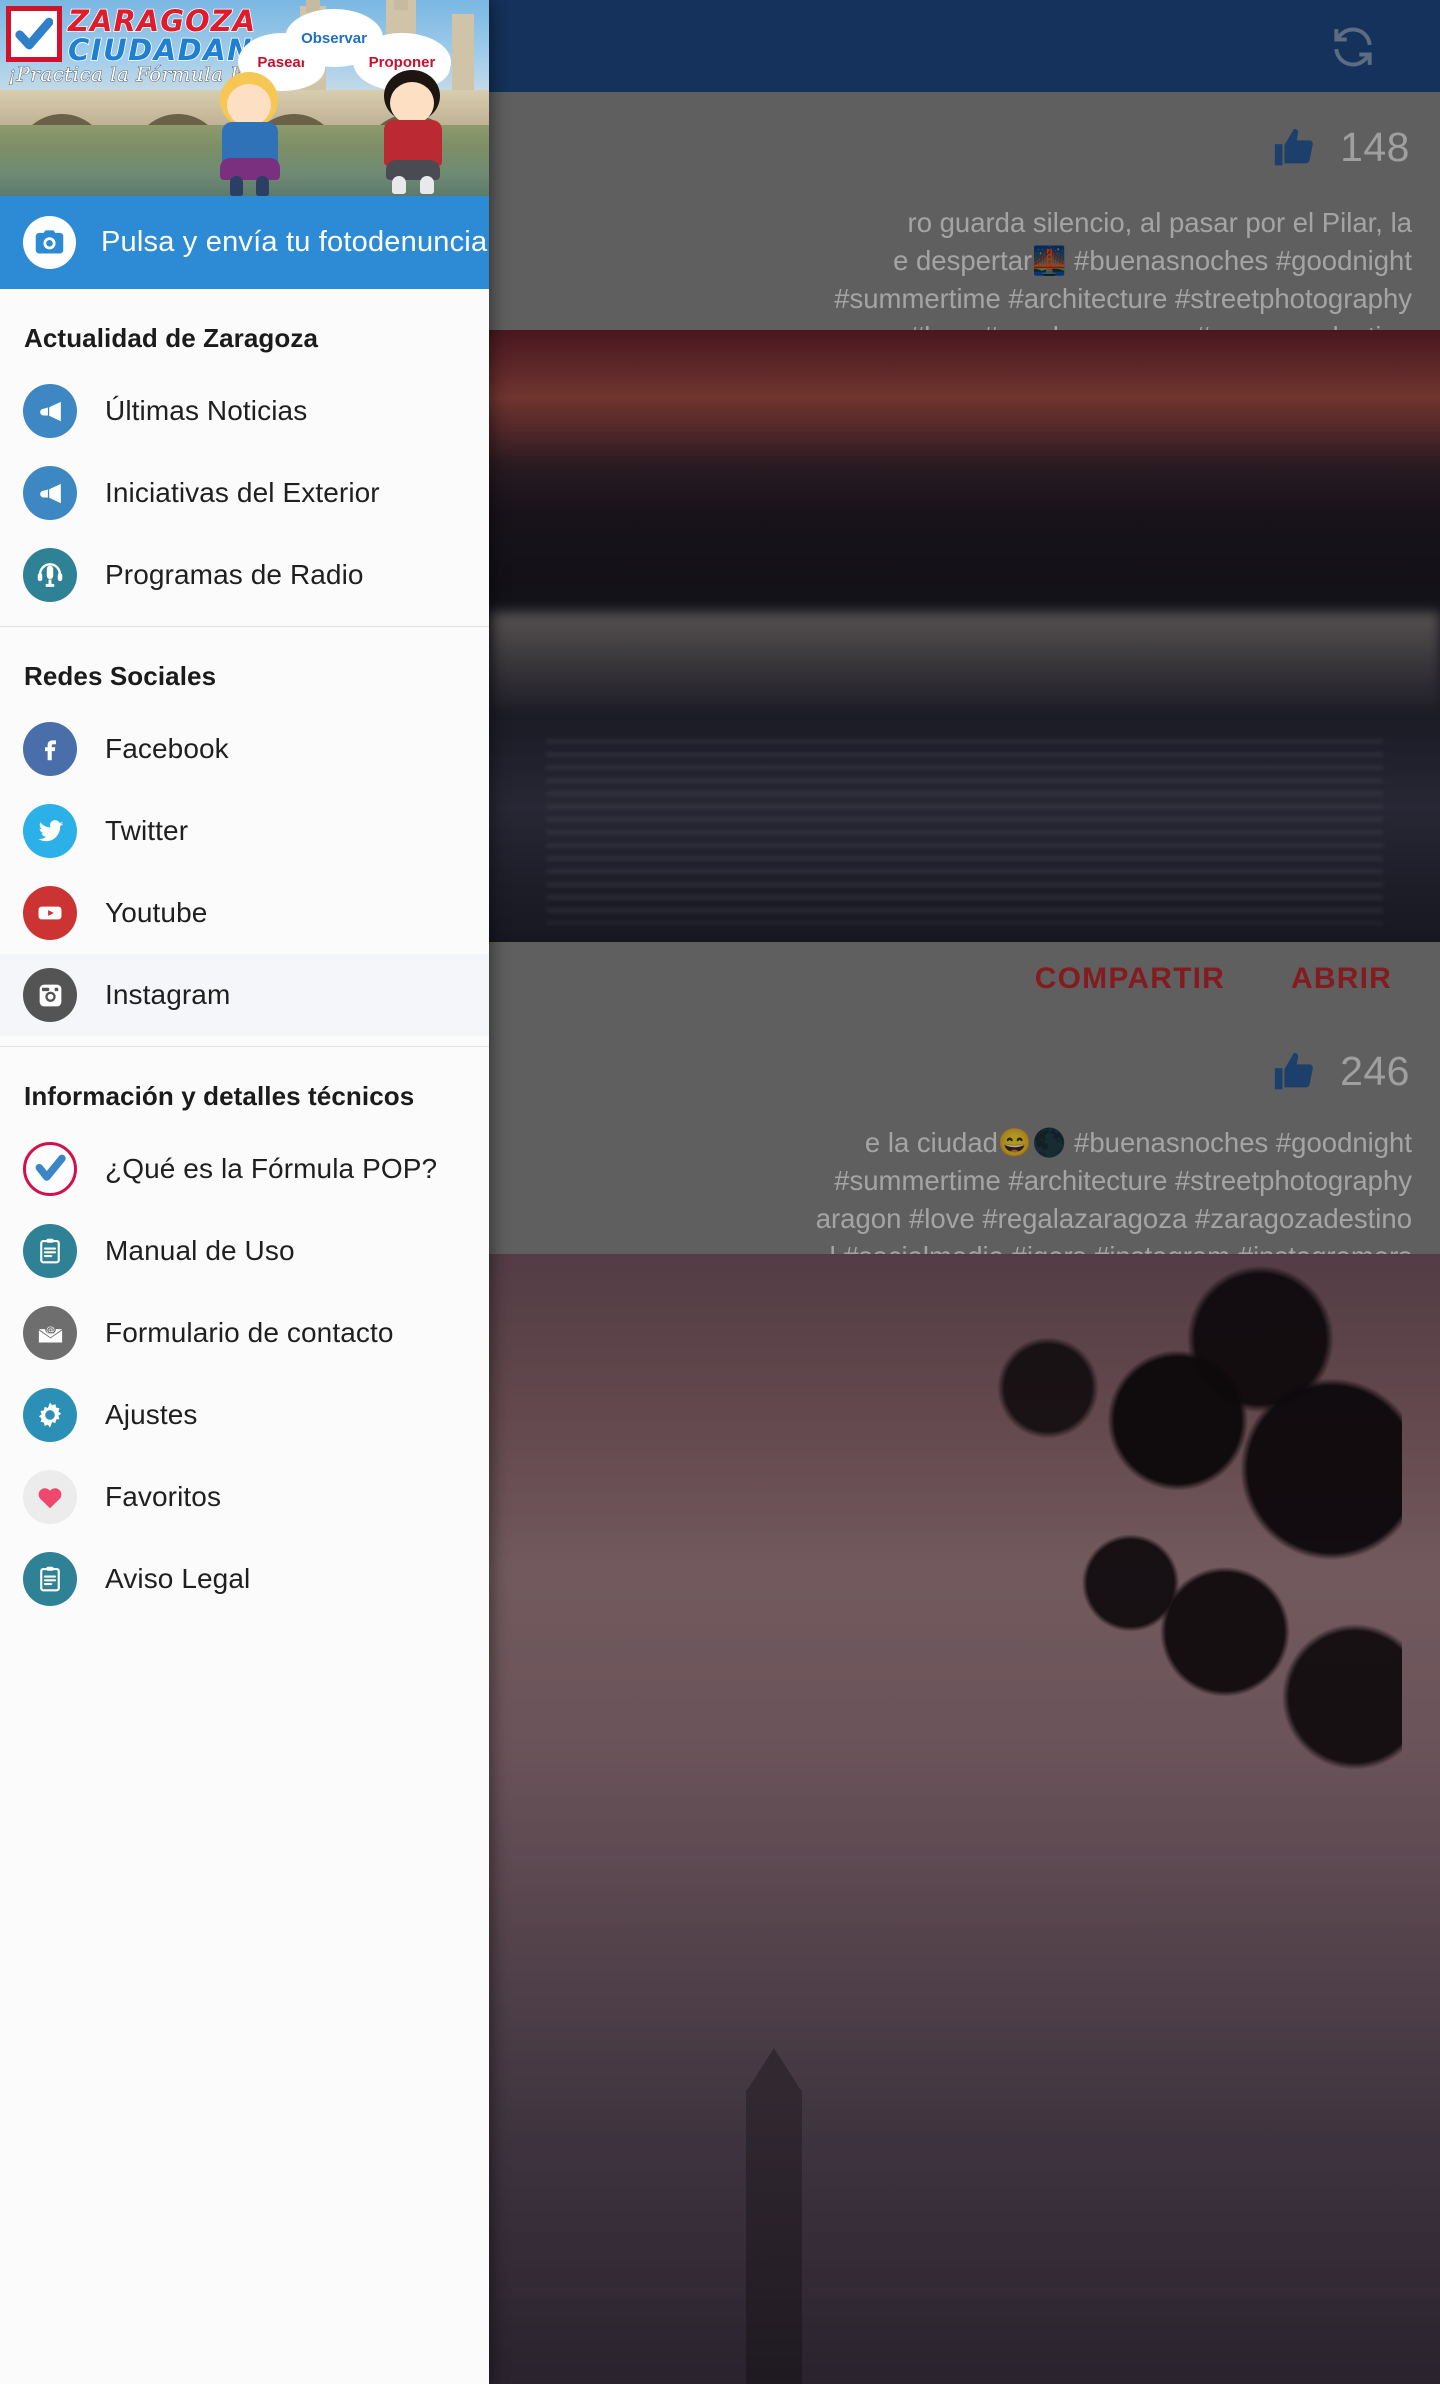 This screenshot has height=2384, width=1440. I want to click on menu-item-manual-de-uso: Manual de Uso, so click(244, 1251).